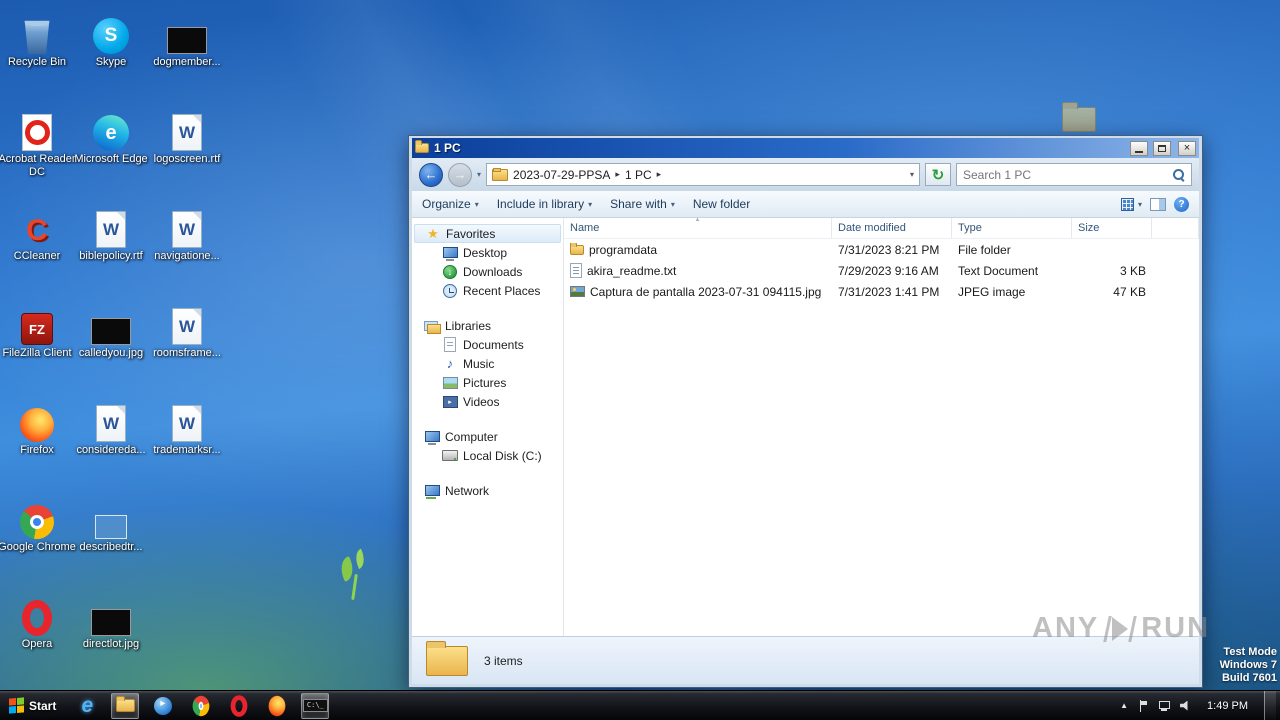  I want to click on share-with-button: Share with ▾, so click(642, 204).